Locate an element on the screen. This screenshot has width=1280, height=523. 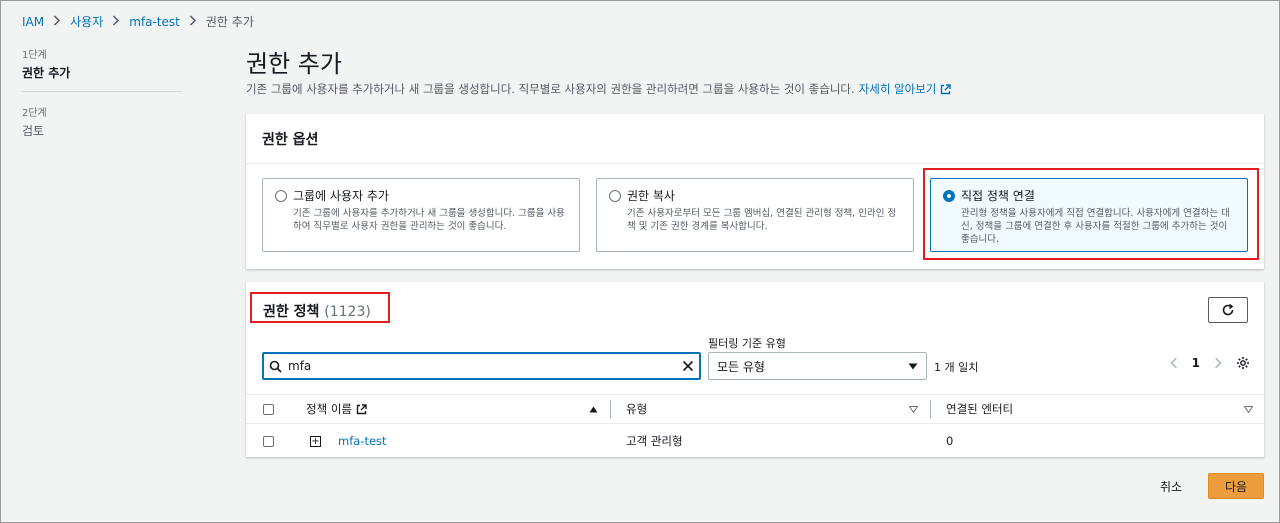
refresh-button is located at coordinates (1228, 310).